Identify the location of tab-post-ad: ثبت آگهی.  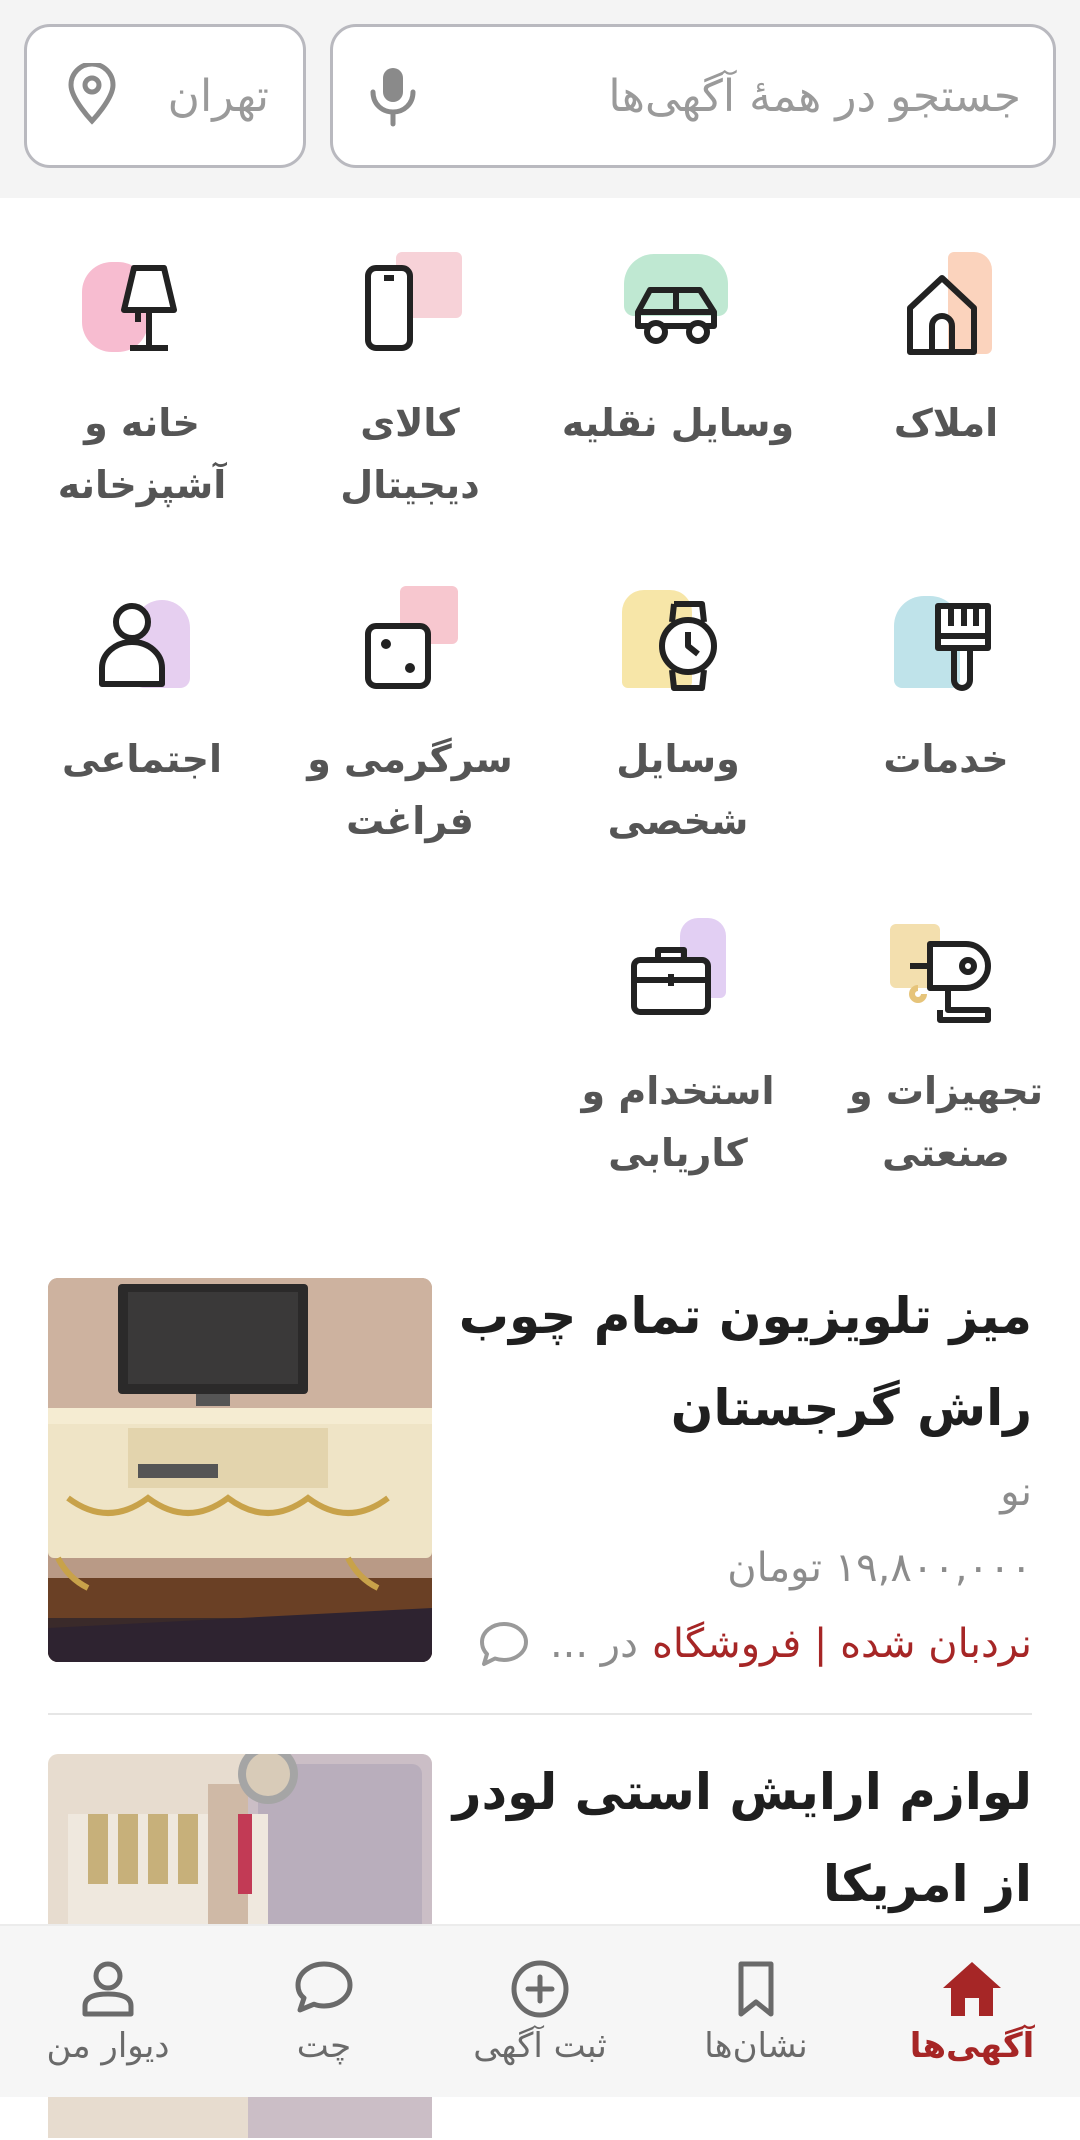
(540, 2011).